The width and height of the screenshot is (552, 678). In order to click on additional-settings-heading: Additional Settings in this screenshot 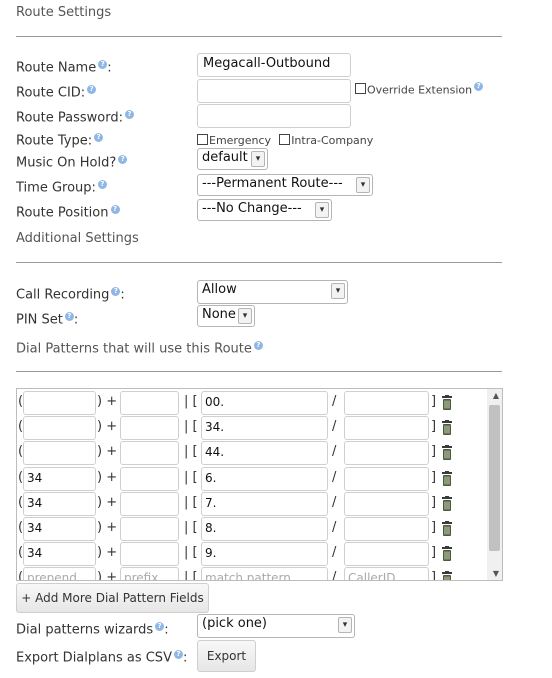, I will do `click(77, 238)`.